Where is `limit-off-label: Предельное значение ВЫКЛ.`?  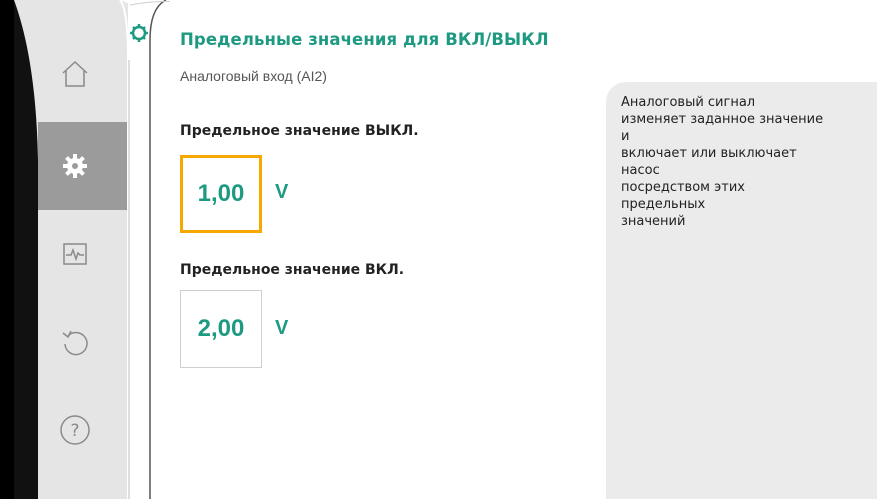 limit-off-label: Предельное значение ВЫКЛ. is located at coordinates (299, 131).